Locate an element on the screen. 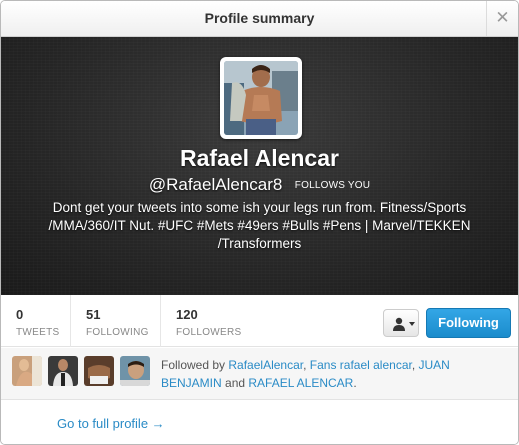 This screenshot has height=445, width=519. person-icon is located at coordinates (399, 324).